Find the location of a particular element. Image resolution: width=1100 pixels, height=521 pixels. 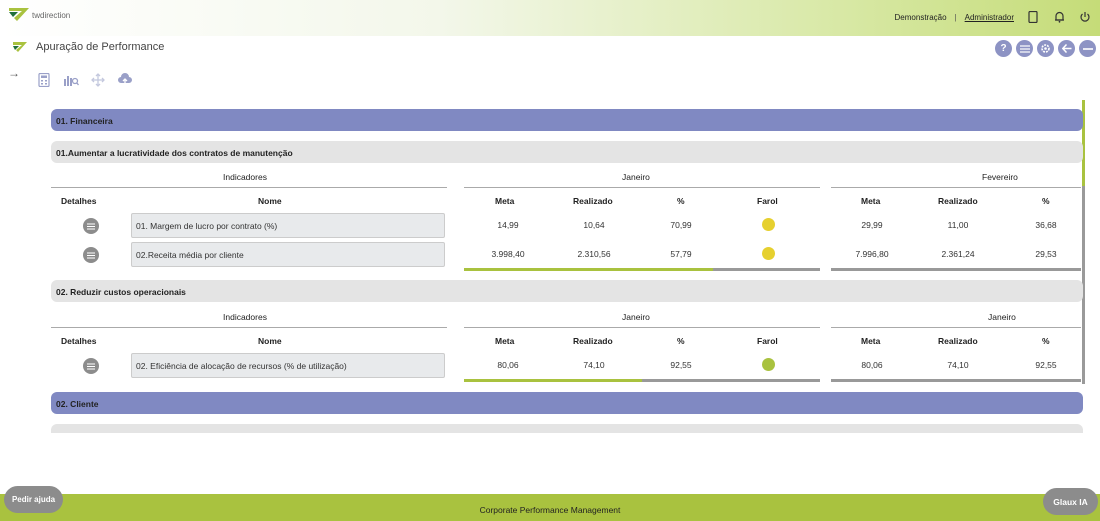

footer-text: Corporate Performance Management is located at coordinates (550, 510).